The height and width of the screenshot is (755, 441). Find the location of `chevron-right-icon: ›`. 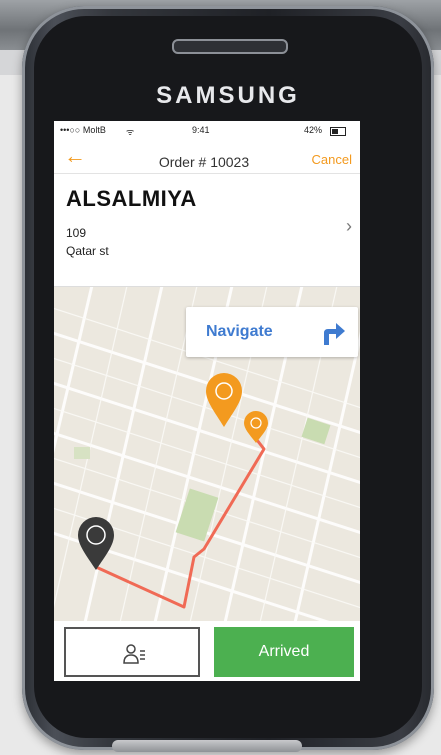

chevron-right-icon: › is located at coordinates (349, 226).